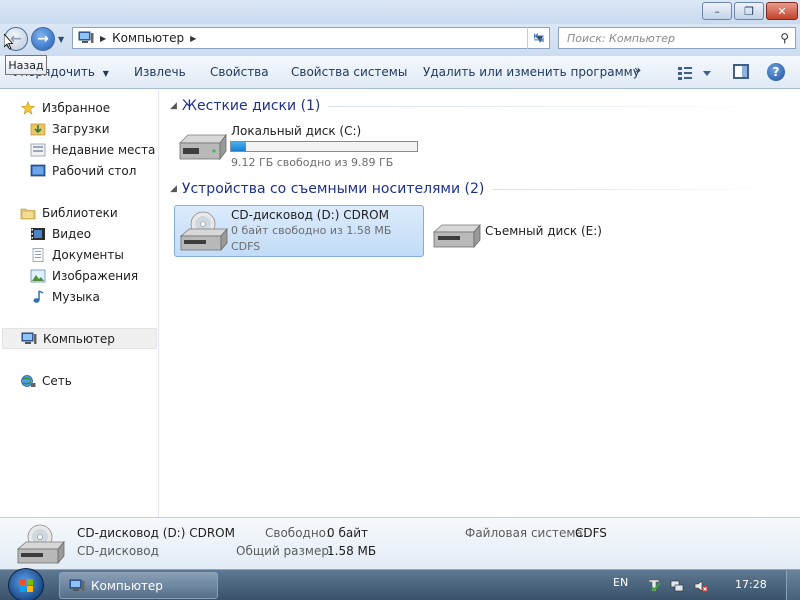 The image size is (800, 600). What do you see at coordinates (347, 533) in the screenshot?
I see `details-free-value: 0 байт` at bounding box center [347, 533].